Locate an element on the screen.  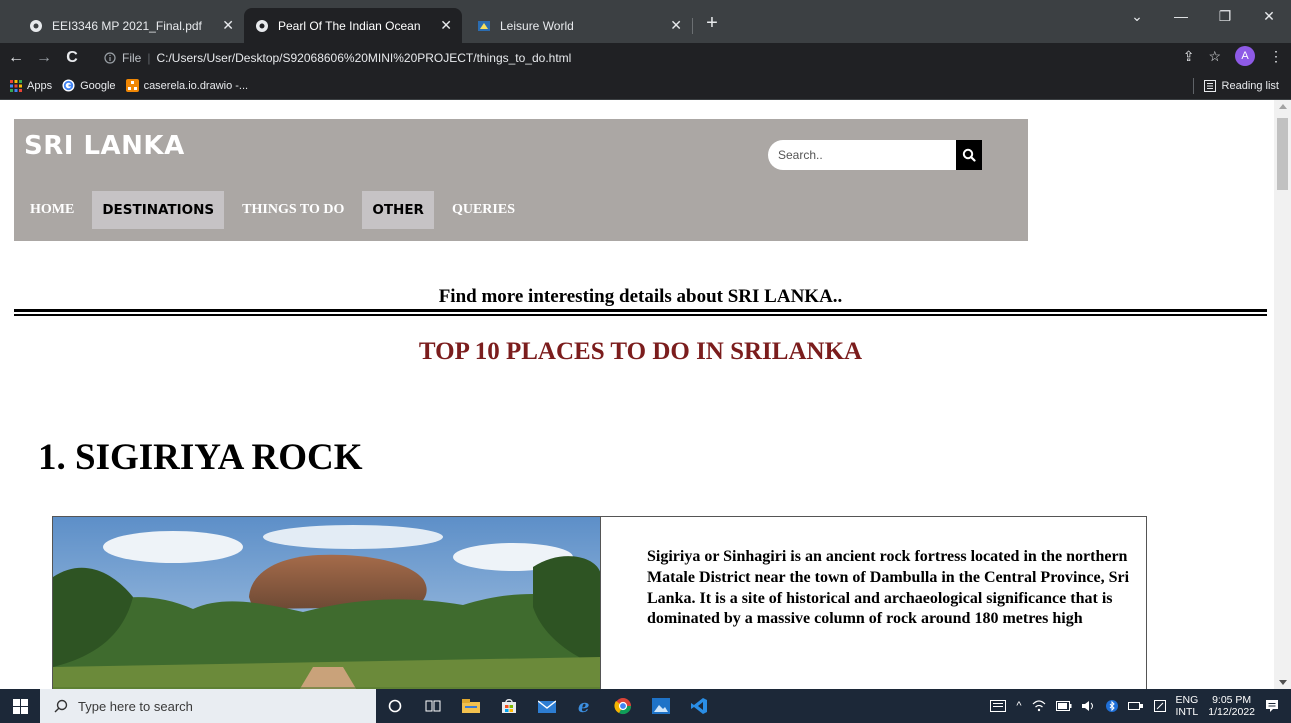
language-code: ENG is located at coordinates (1187, 699).